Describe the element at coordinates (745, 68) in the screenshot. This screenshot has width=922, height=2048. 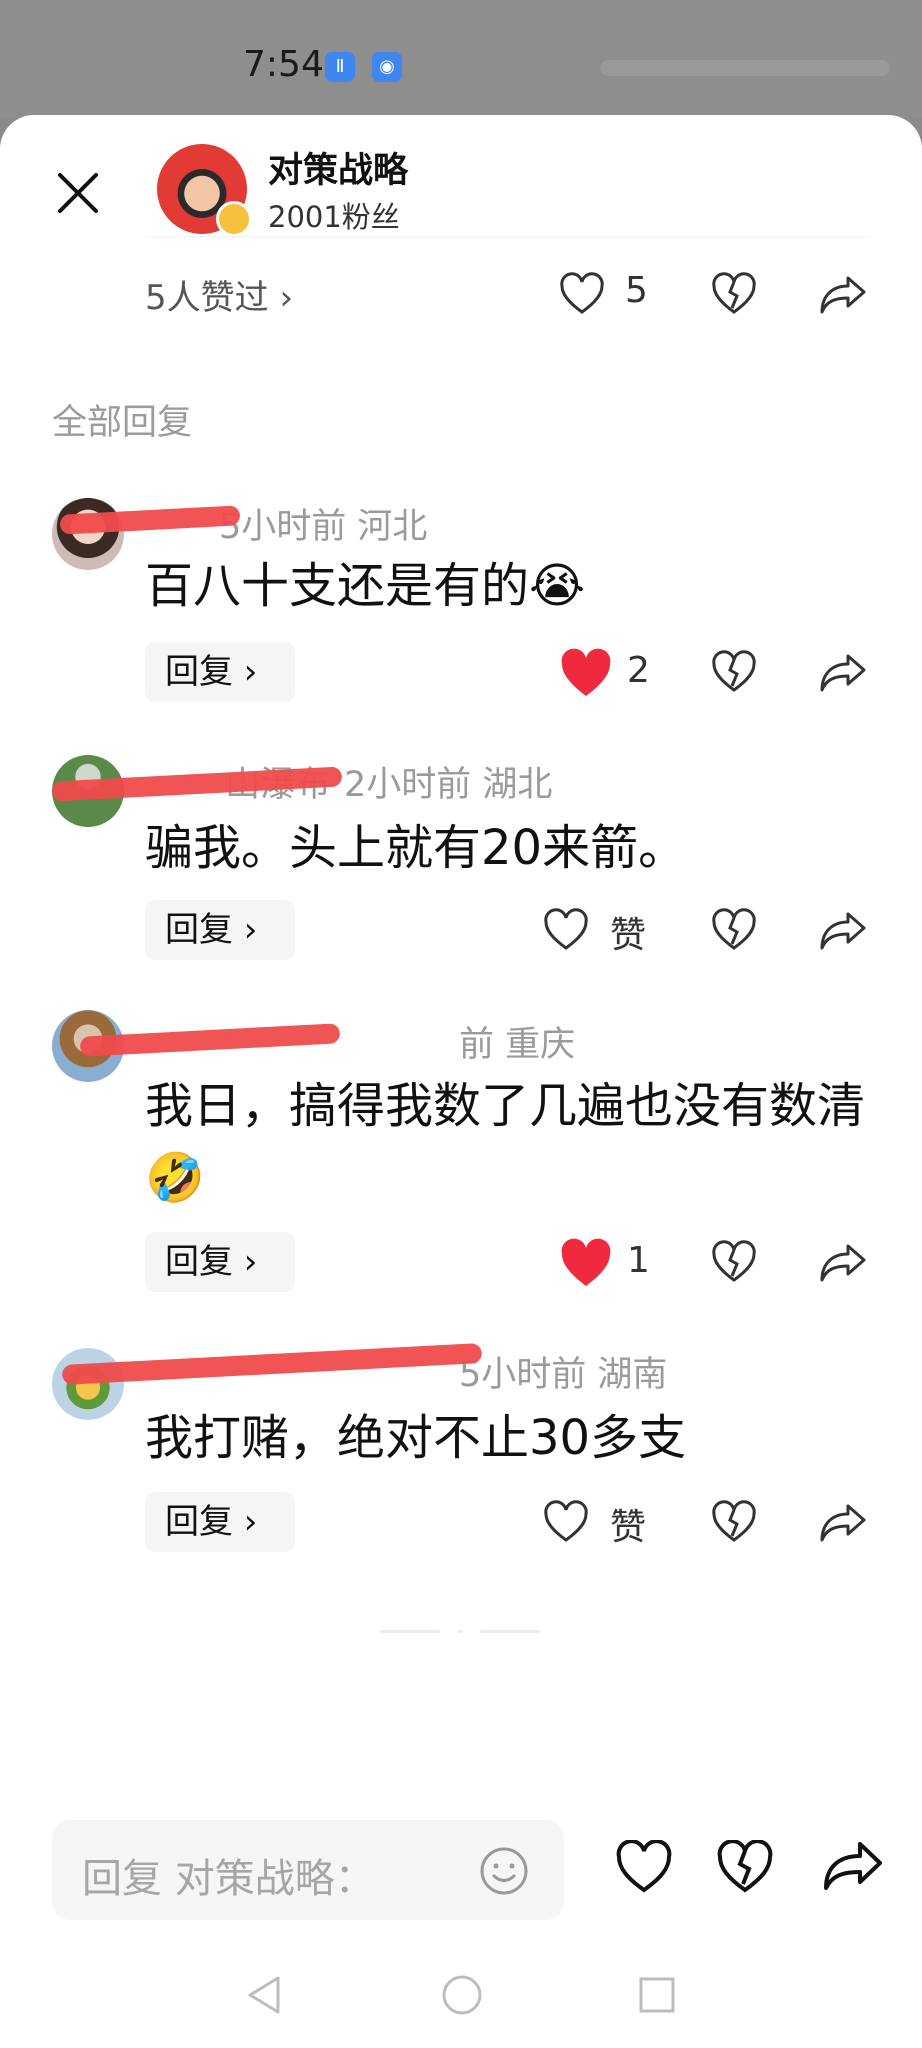
I see `status-icons-blurred` at that location.